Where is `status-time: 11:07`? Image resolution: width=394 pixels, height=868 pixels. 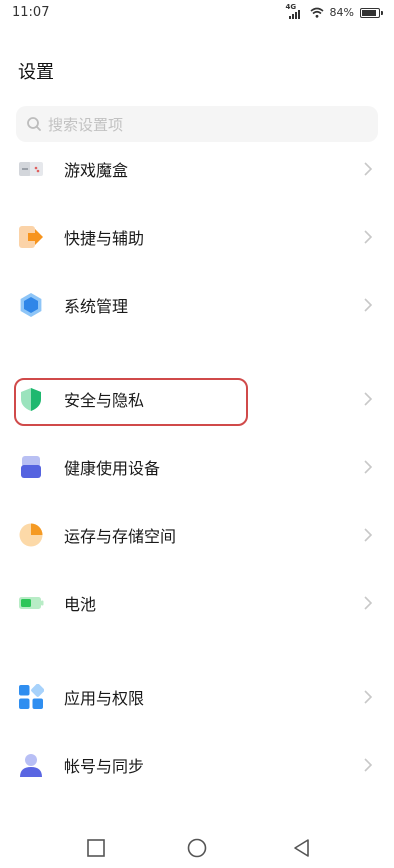
status-time: 11:07 is located at coordinates (31, 12).